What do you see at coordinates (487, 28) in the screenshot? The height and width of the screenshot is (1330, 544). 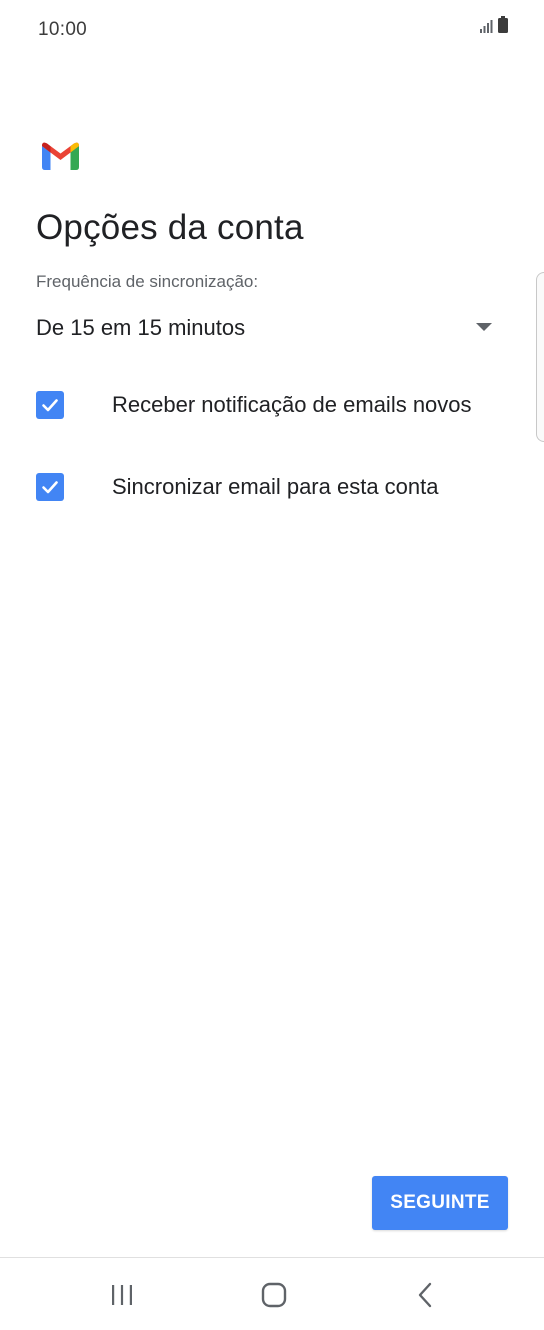 I see `signal-icon` at bounding box center [487, 28].